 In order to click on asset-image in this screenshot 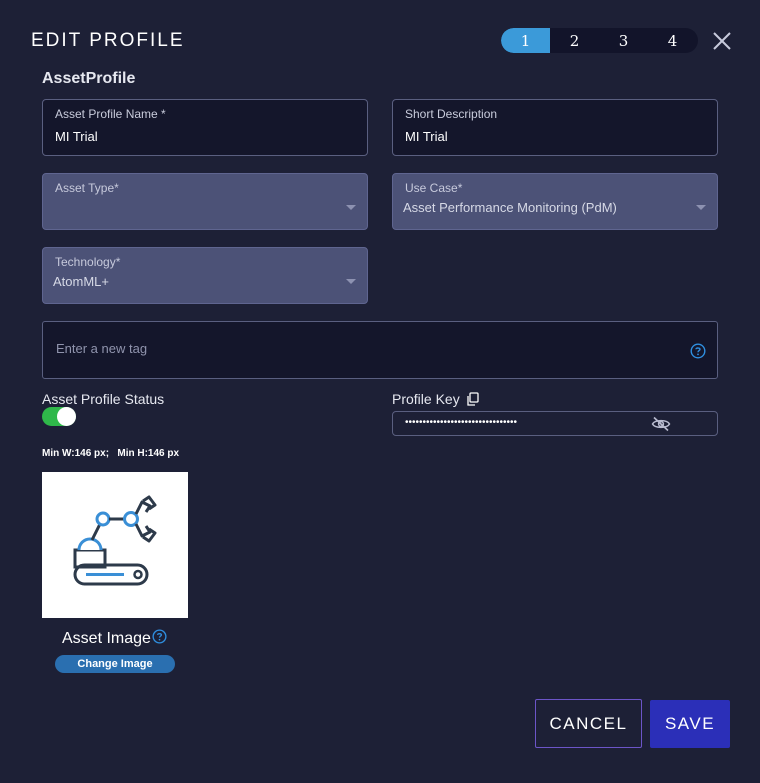, I will do `click(115, 545)`.